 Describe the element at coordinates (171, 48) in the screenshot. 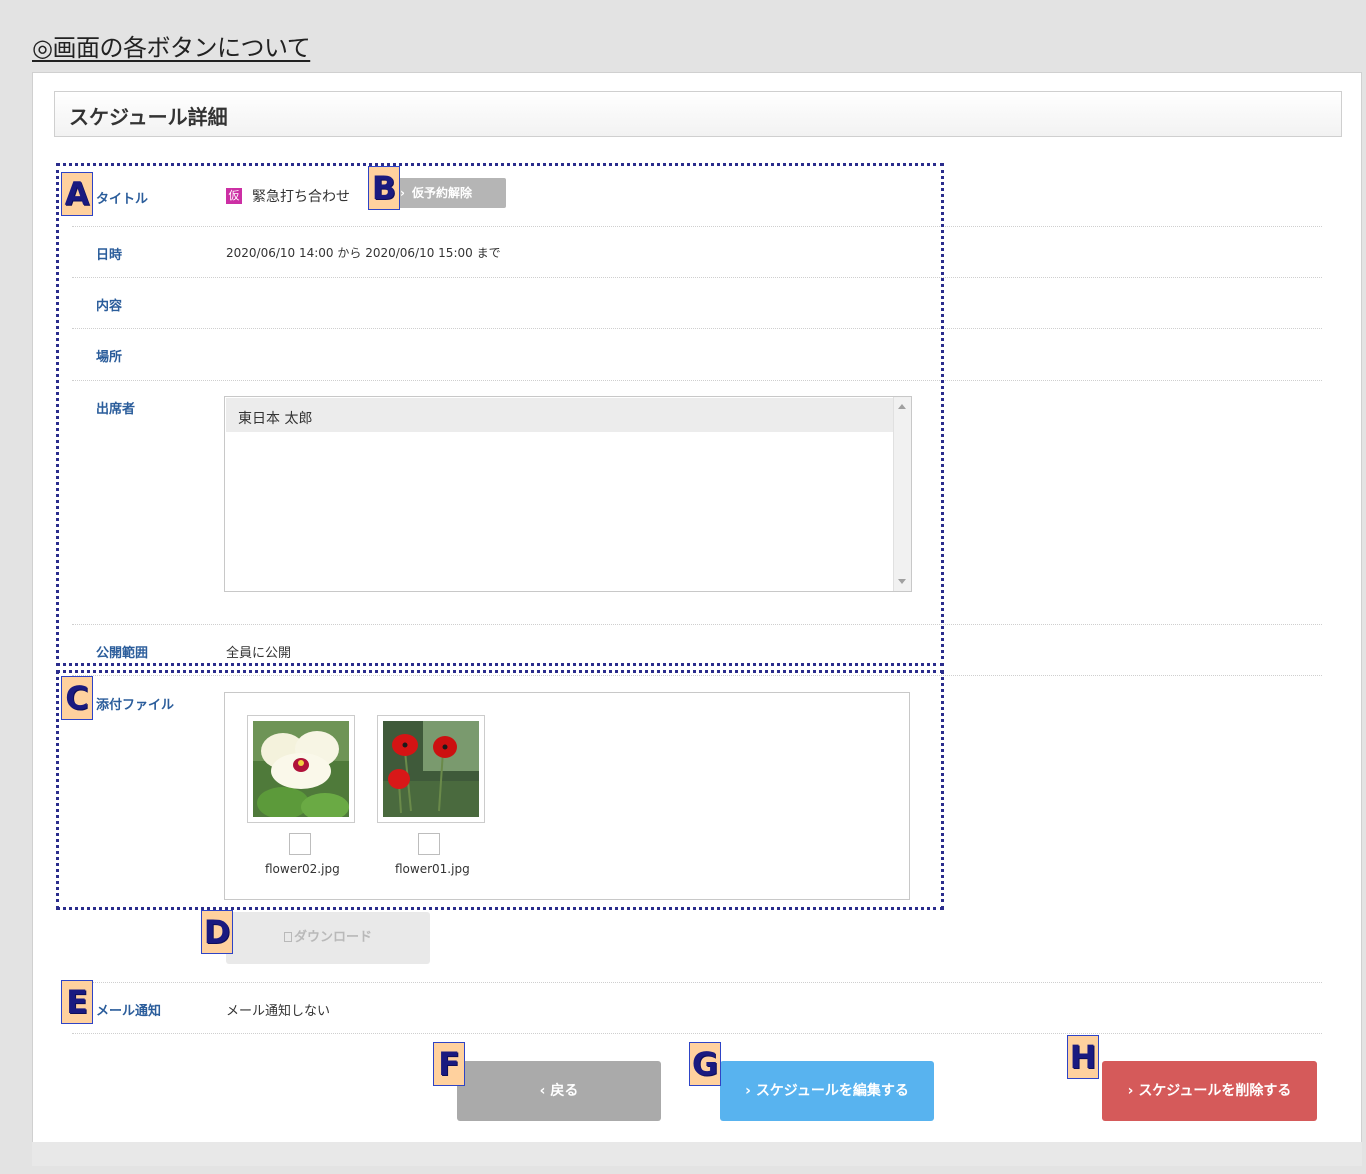

I see `page-heading: ◎画面の各ボタンについて` at that location.